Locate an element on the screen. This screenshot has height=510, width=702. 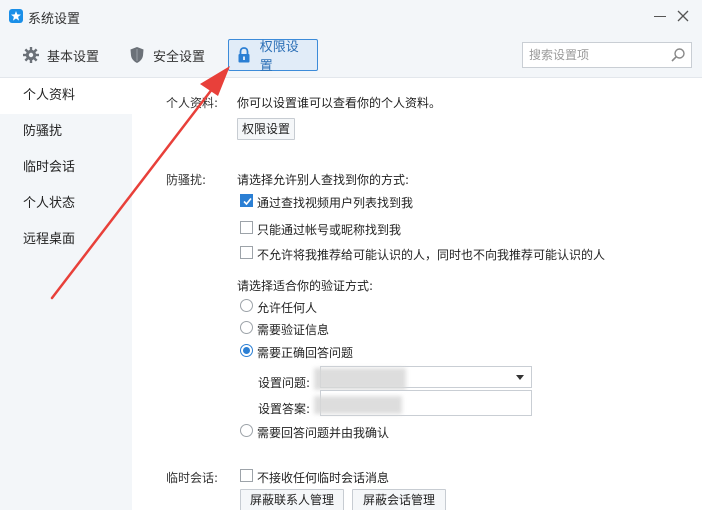
no-recommendation-label: 不允许将我推荐给可能认识的人，同时也不向我推荐可能认识的人 is located at coordinates (431, 255).